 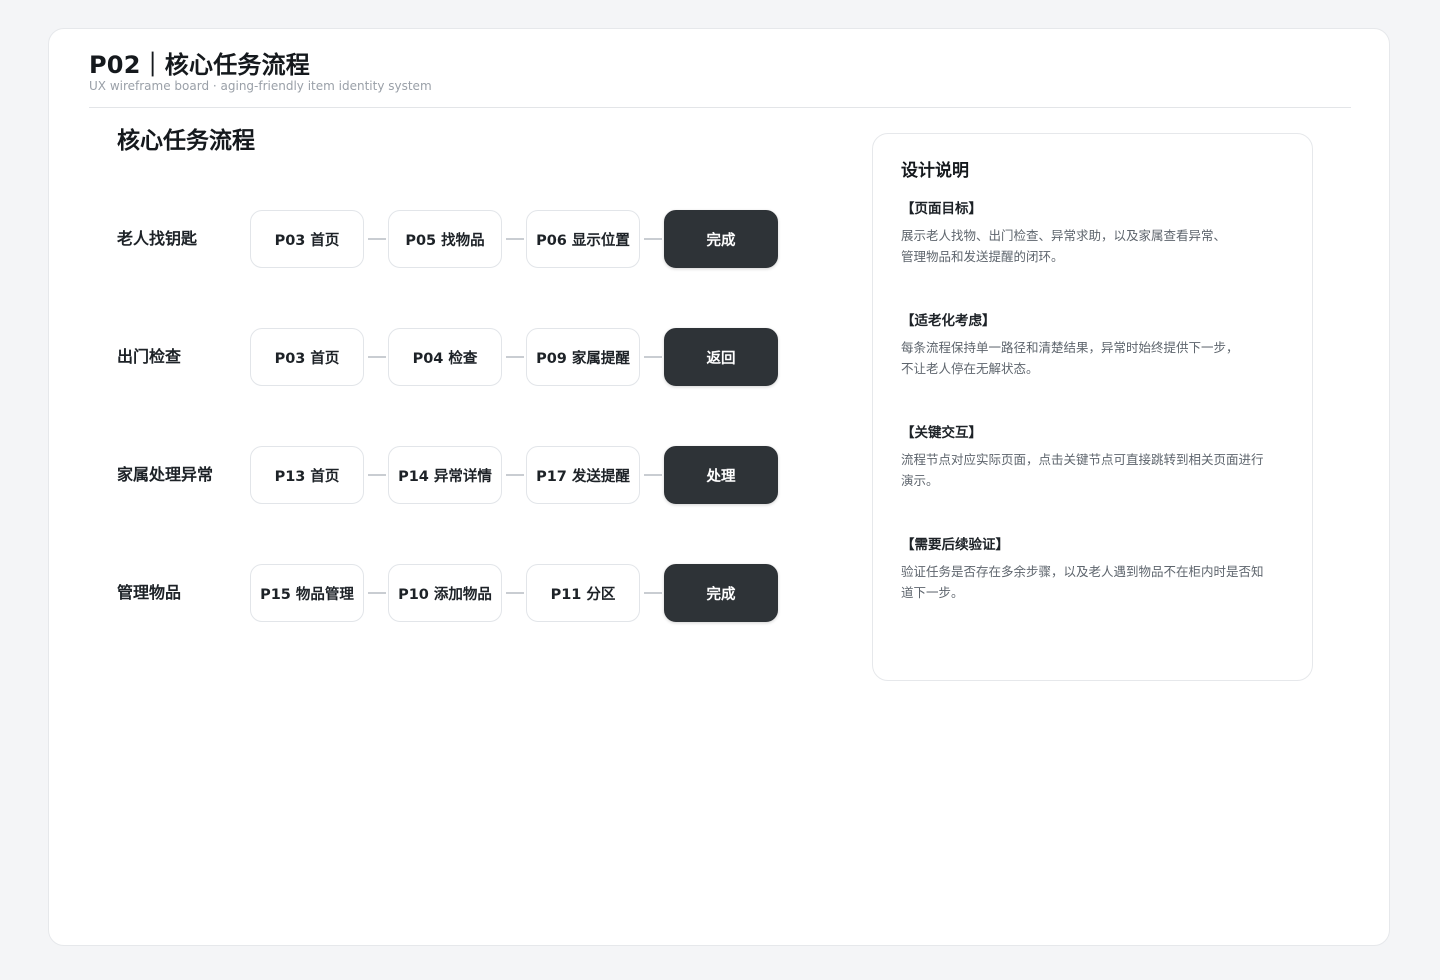 What do you see at coordinates (948, 321) in the screenshot?
I see `note-heading: 【适老化考虑】` at bounding box center [948, 321].